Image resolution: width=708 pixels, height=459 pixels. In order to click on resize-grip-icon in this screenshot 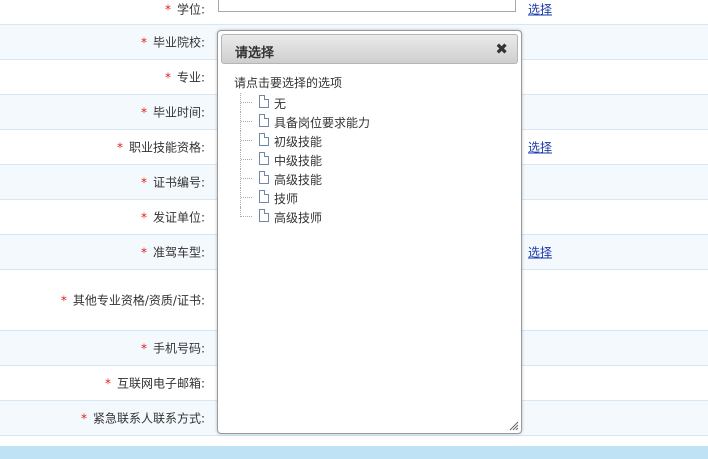, I will do `click(514, 426)`.